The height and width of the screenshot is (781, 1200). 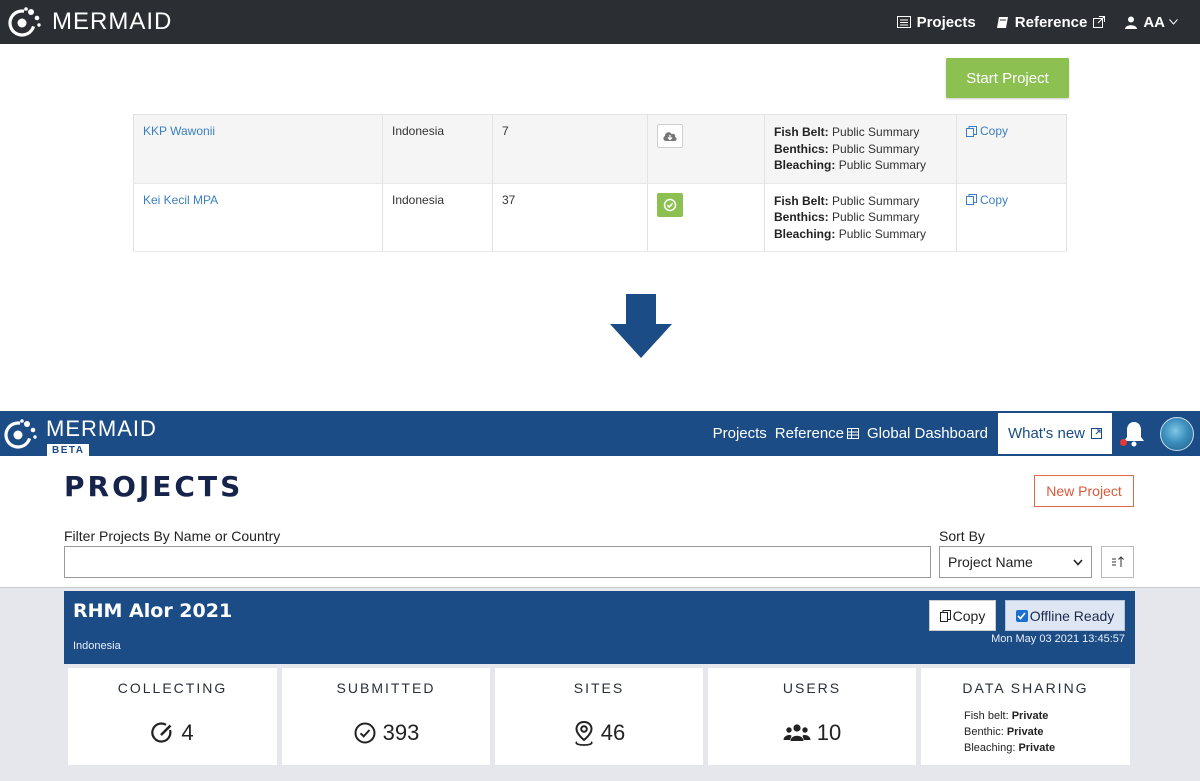 I want to click on old-nav-projects: Projects, so click(x=936, y=22).